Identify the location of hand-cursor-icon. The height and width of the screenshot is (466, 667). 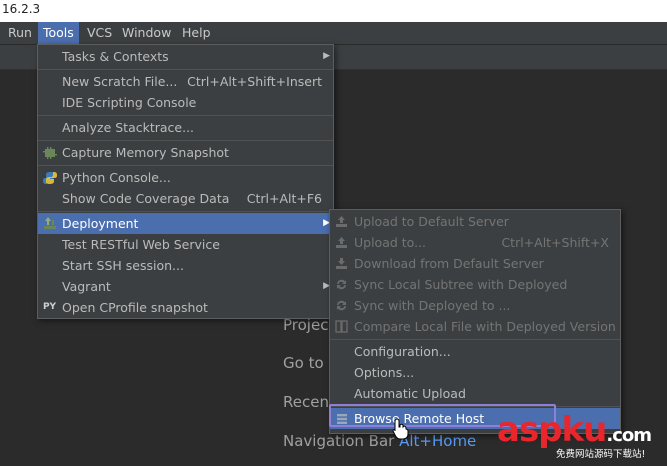
(401, 430).